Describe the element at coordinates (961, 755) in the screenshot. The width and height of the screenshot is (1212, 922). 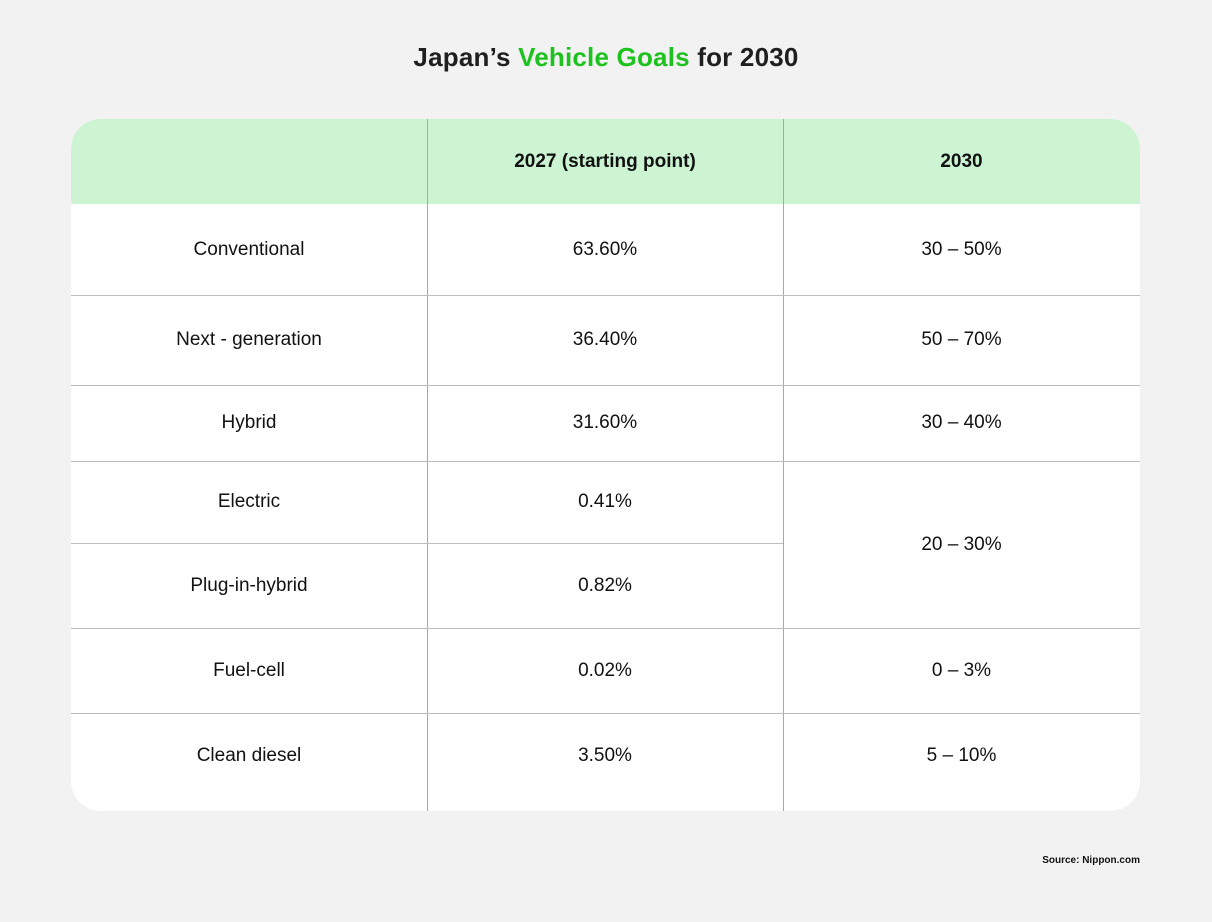
I see `goal-2030-cell: 5 – 10%` at that location.